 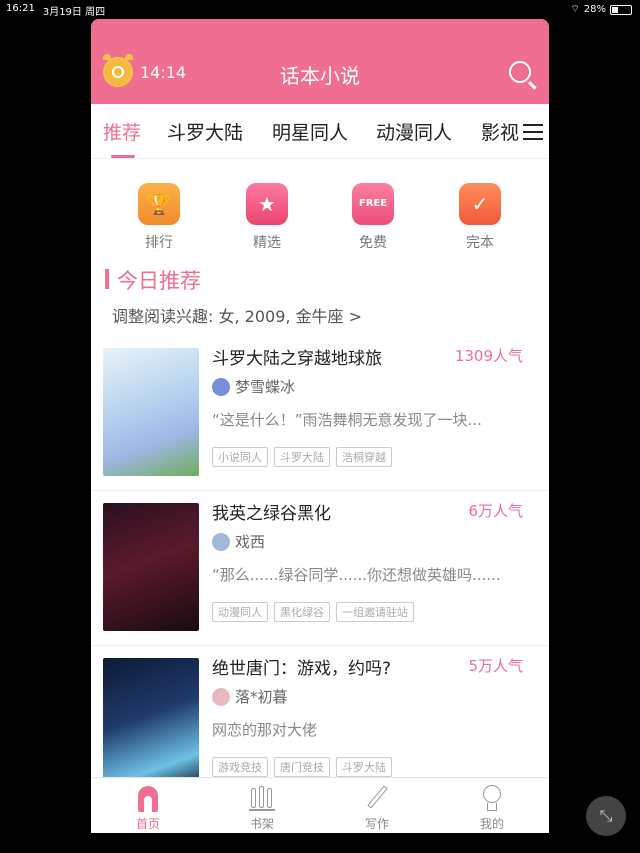 What do you see at coordinates (500, 131) in the screenshot?
I see `tab-film: 影视` at bounding box center [500, 131].